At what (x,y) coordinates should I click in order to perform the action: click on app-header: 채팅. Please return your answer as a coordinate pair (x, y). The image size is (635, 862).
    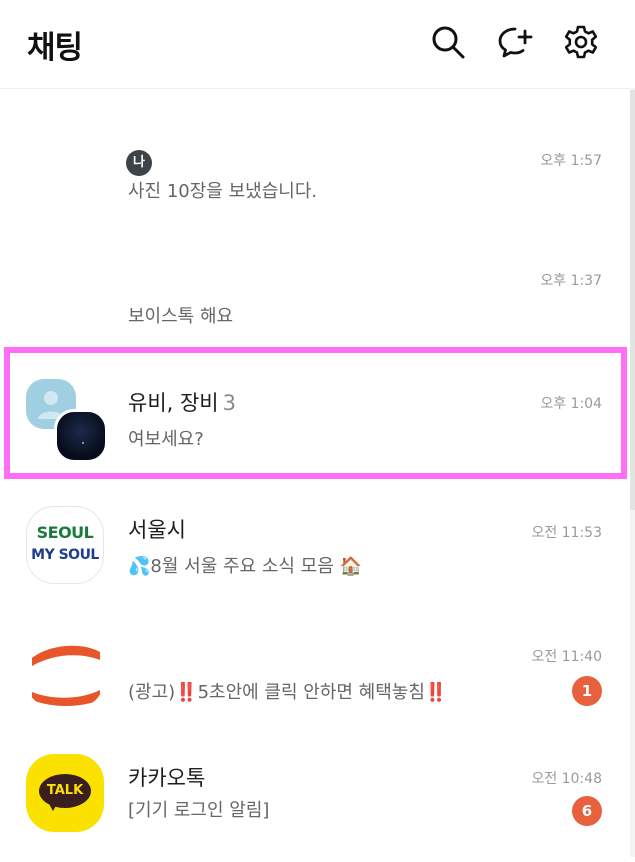
    Looking at the image, I should click on (317, 44).